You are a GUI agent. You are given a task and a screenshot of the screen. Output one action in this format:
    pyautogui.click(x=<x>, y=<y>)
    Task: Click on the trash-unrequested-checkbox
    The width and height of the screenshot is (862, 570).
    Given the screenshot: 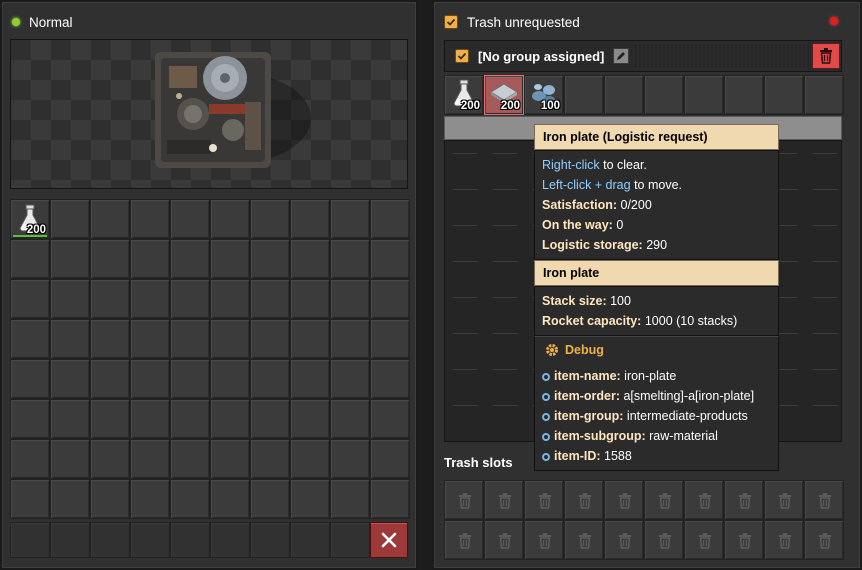 What is the action you would take?
    pyautogui.click(x=451, y=22)
    